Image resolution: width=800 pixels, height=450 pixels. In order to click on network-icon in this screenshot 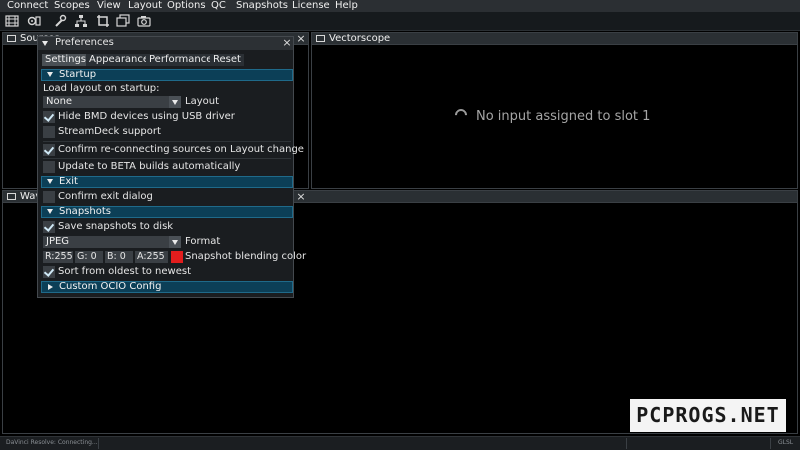, I will do `click(81, 21)`.